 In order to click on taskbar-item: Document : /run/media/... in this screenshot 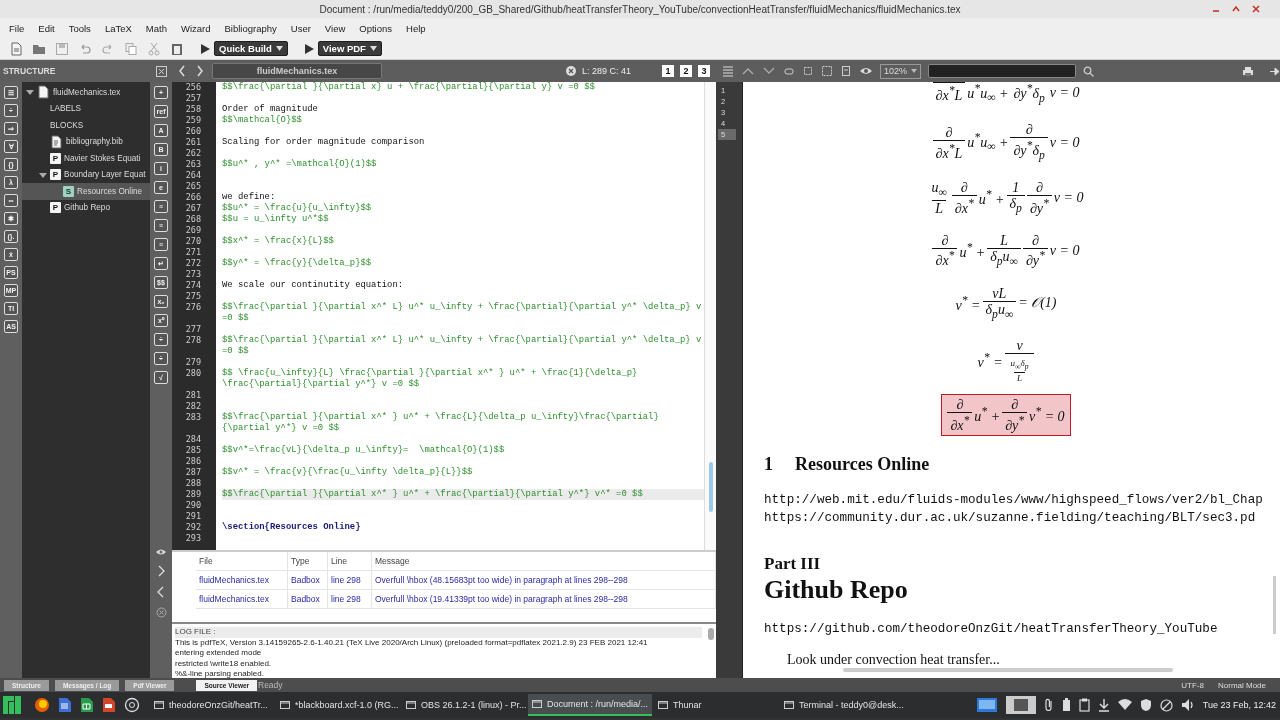, I will do `click(590, 705)`.